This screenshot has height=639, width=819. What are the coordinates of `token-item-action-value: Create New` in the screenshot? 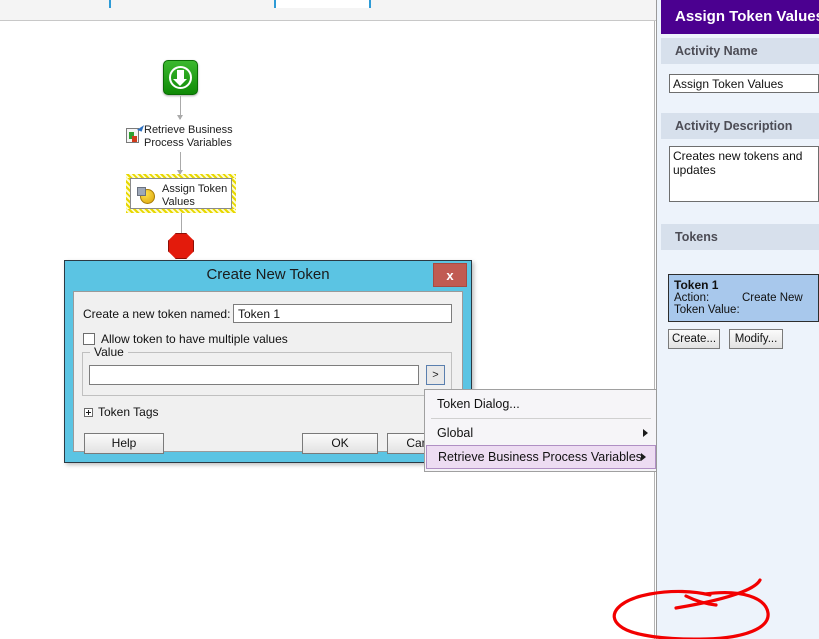 It's located at (772, 298).